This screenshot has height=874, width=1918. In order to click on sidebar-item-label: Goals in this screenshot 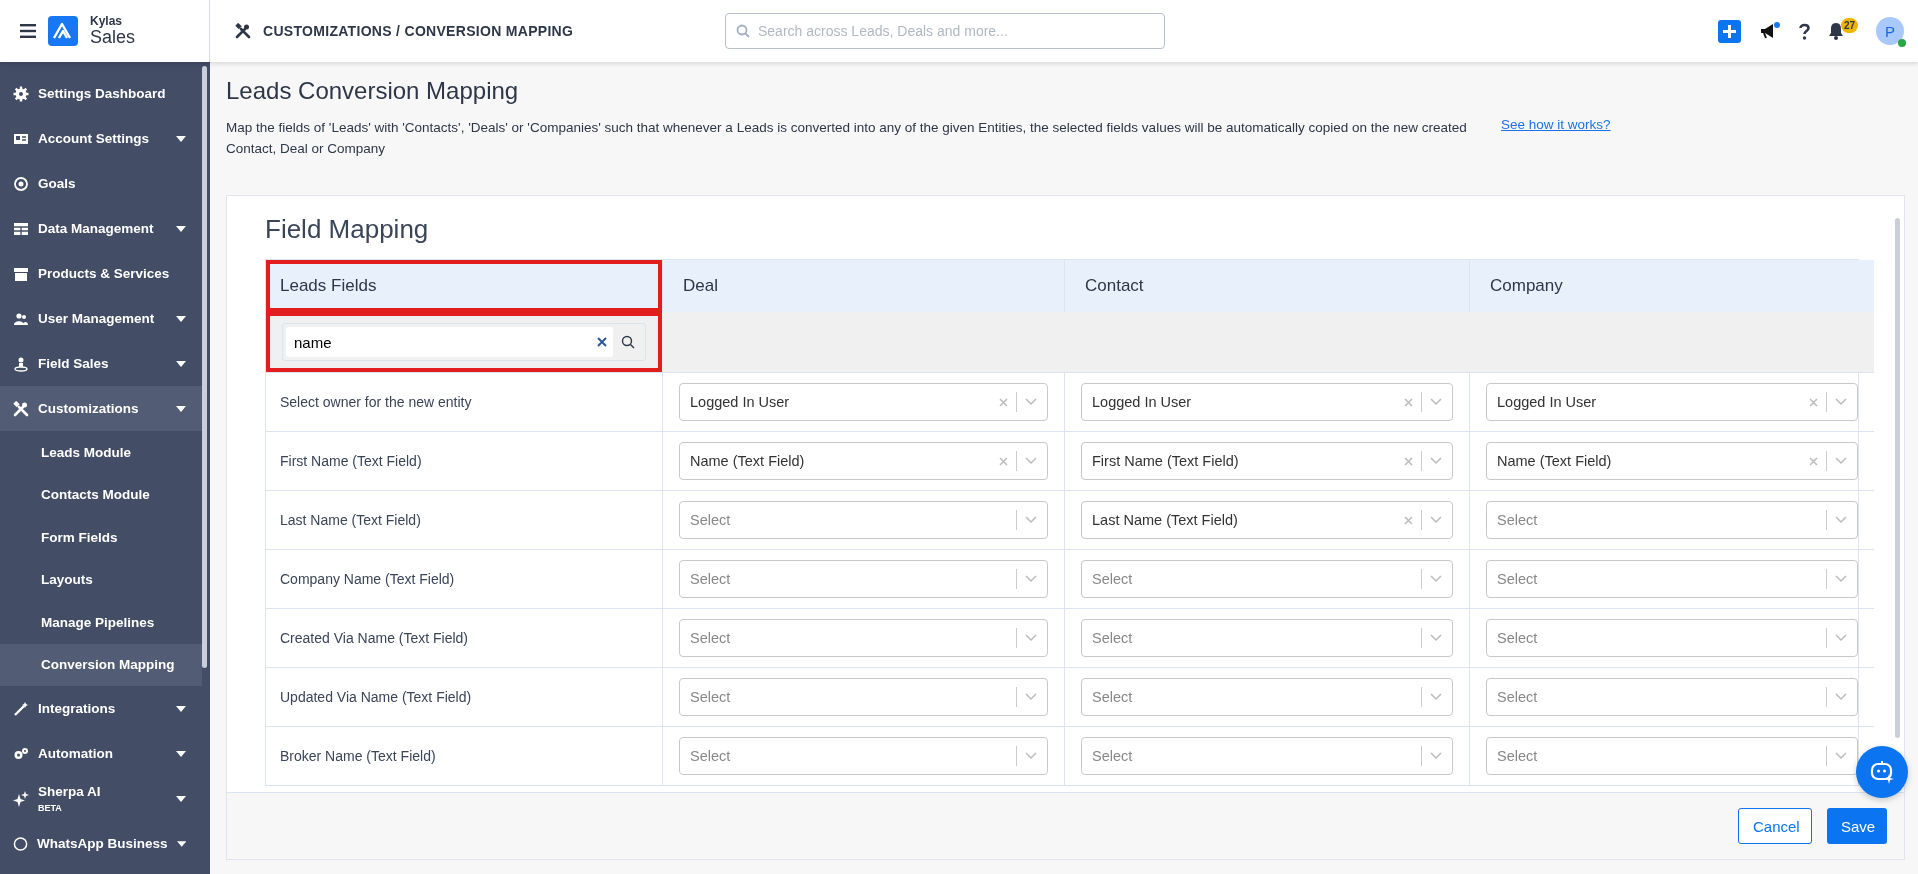, I will do `click(57, 183)`.